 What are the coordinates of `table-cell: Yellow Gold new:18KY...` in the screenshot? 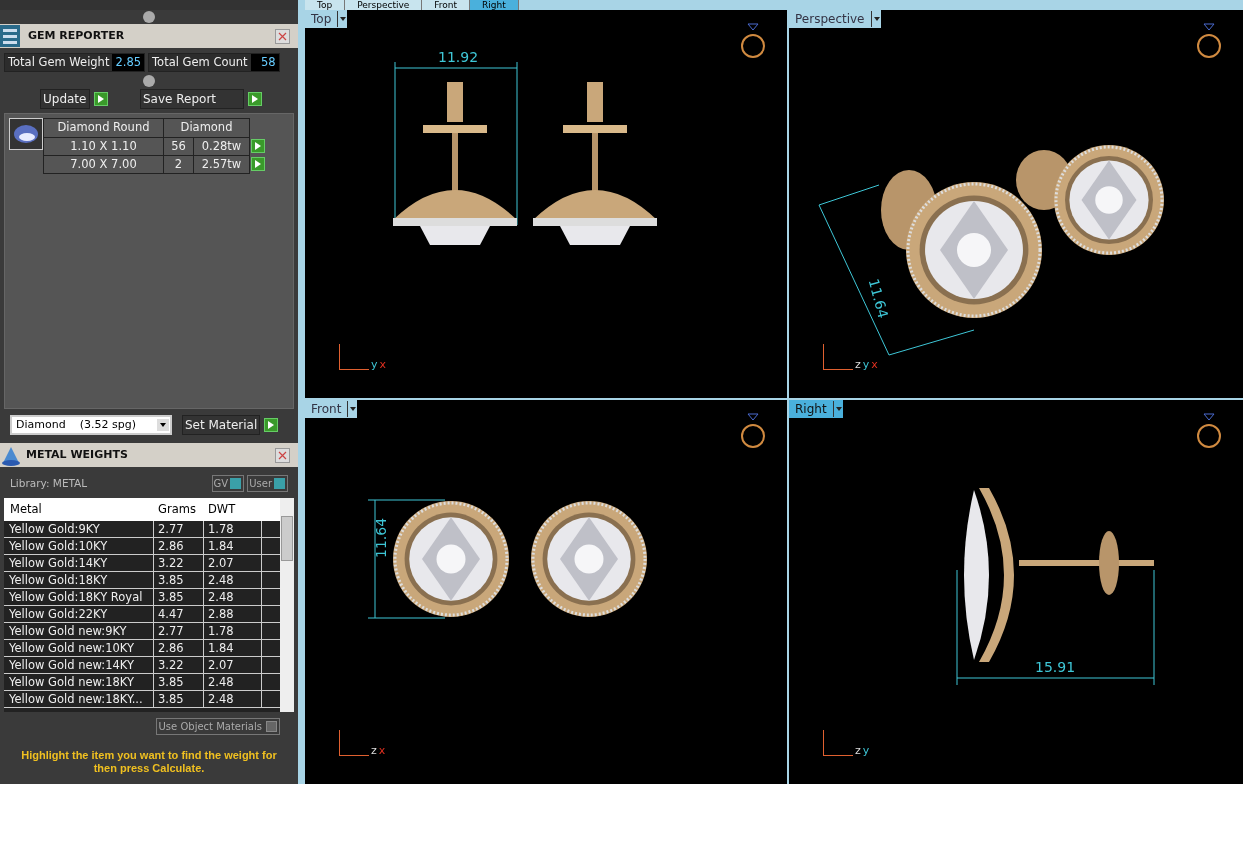 It's located at (79, 699).